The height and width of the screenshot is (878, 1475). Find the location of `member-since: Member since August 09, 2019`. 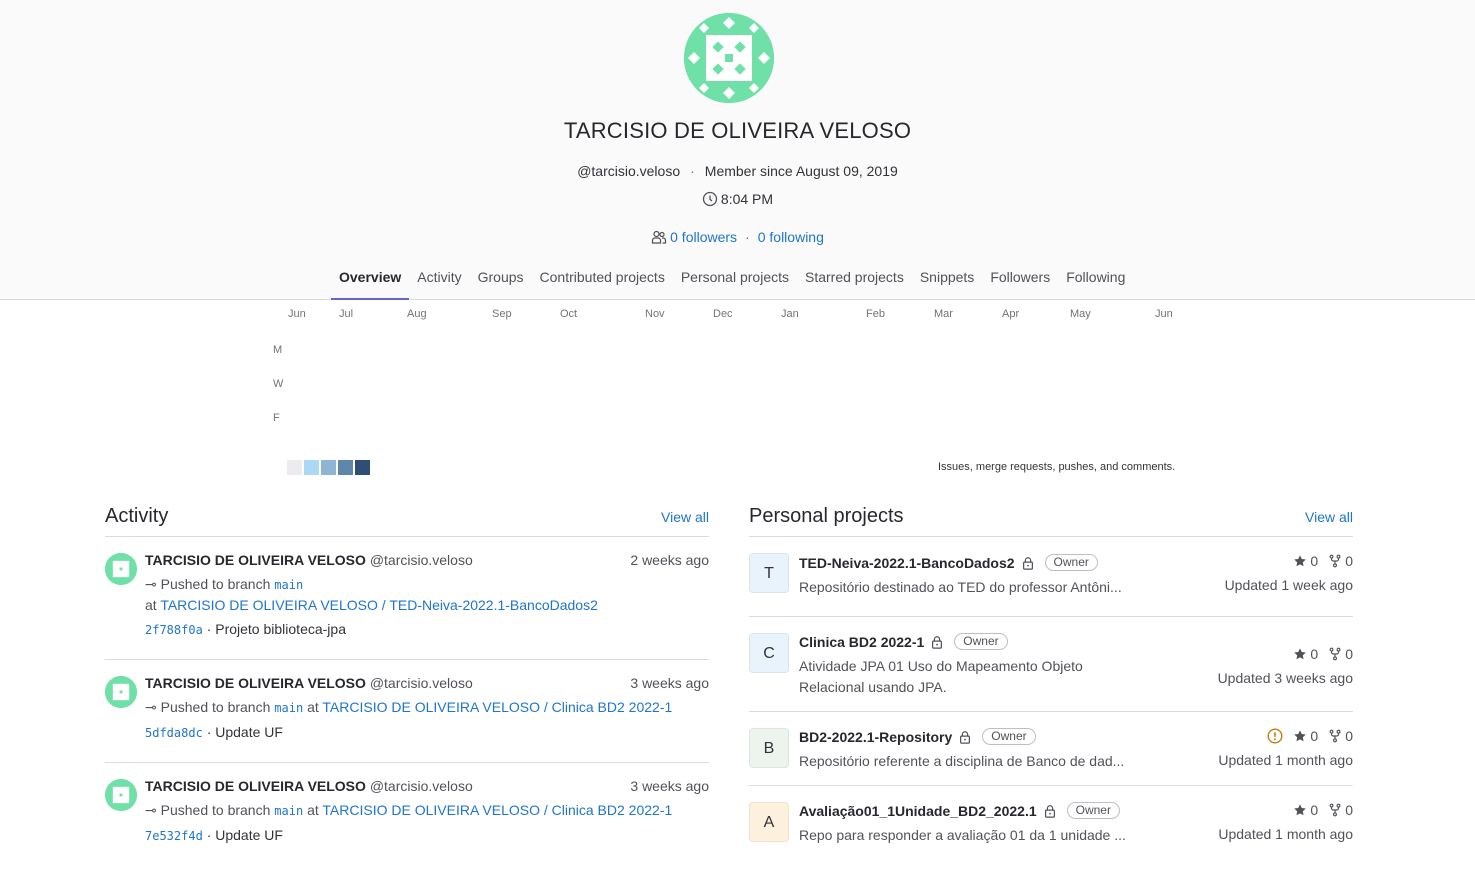

member-since: Member since August 09, 2019 is located at coordinates (801, 171).